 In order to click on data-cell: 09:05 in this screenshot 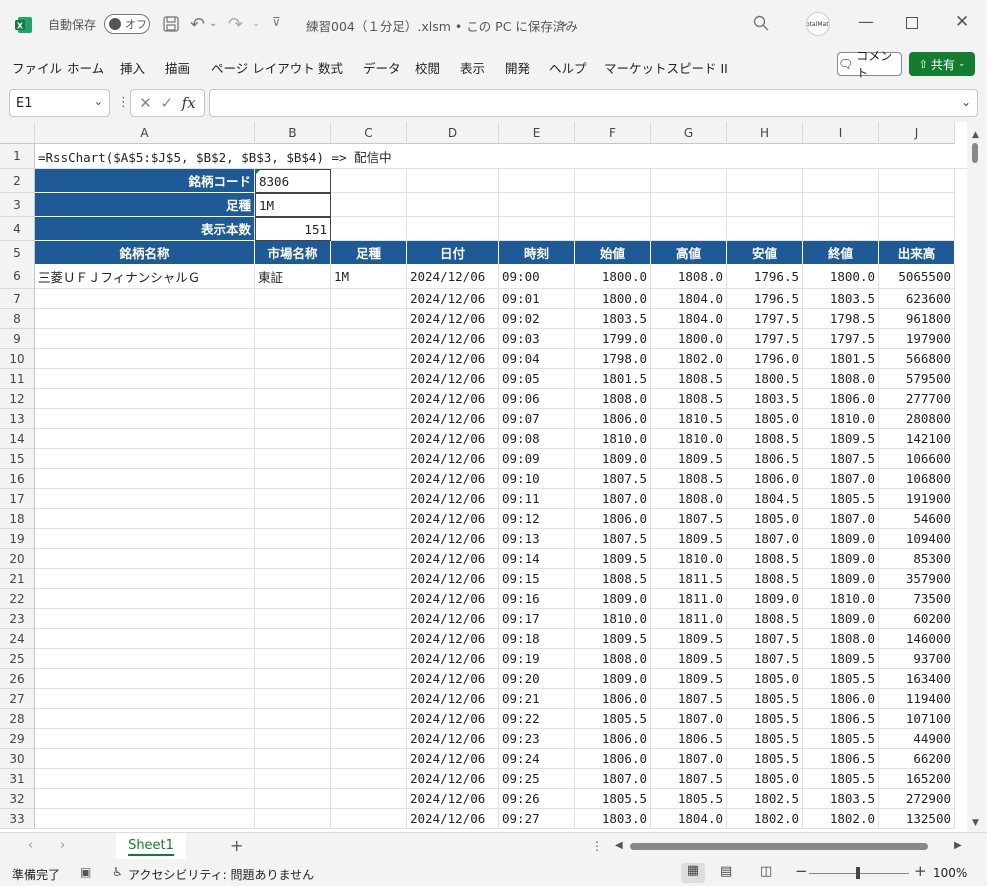, I will do `click(537, 379)`.